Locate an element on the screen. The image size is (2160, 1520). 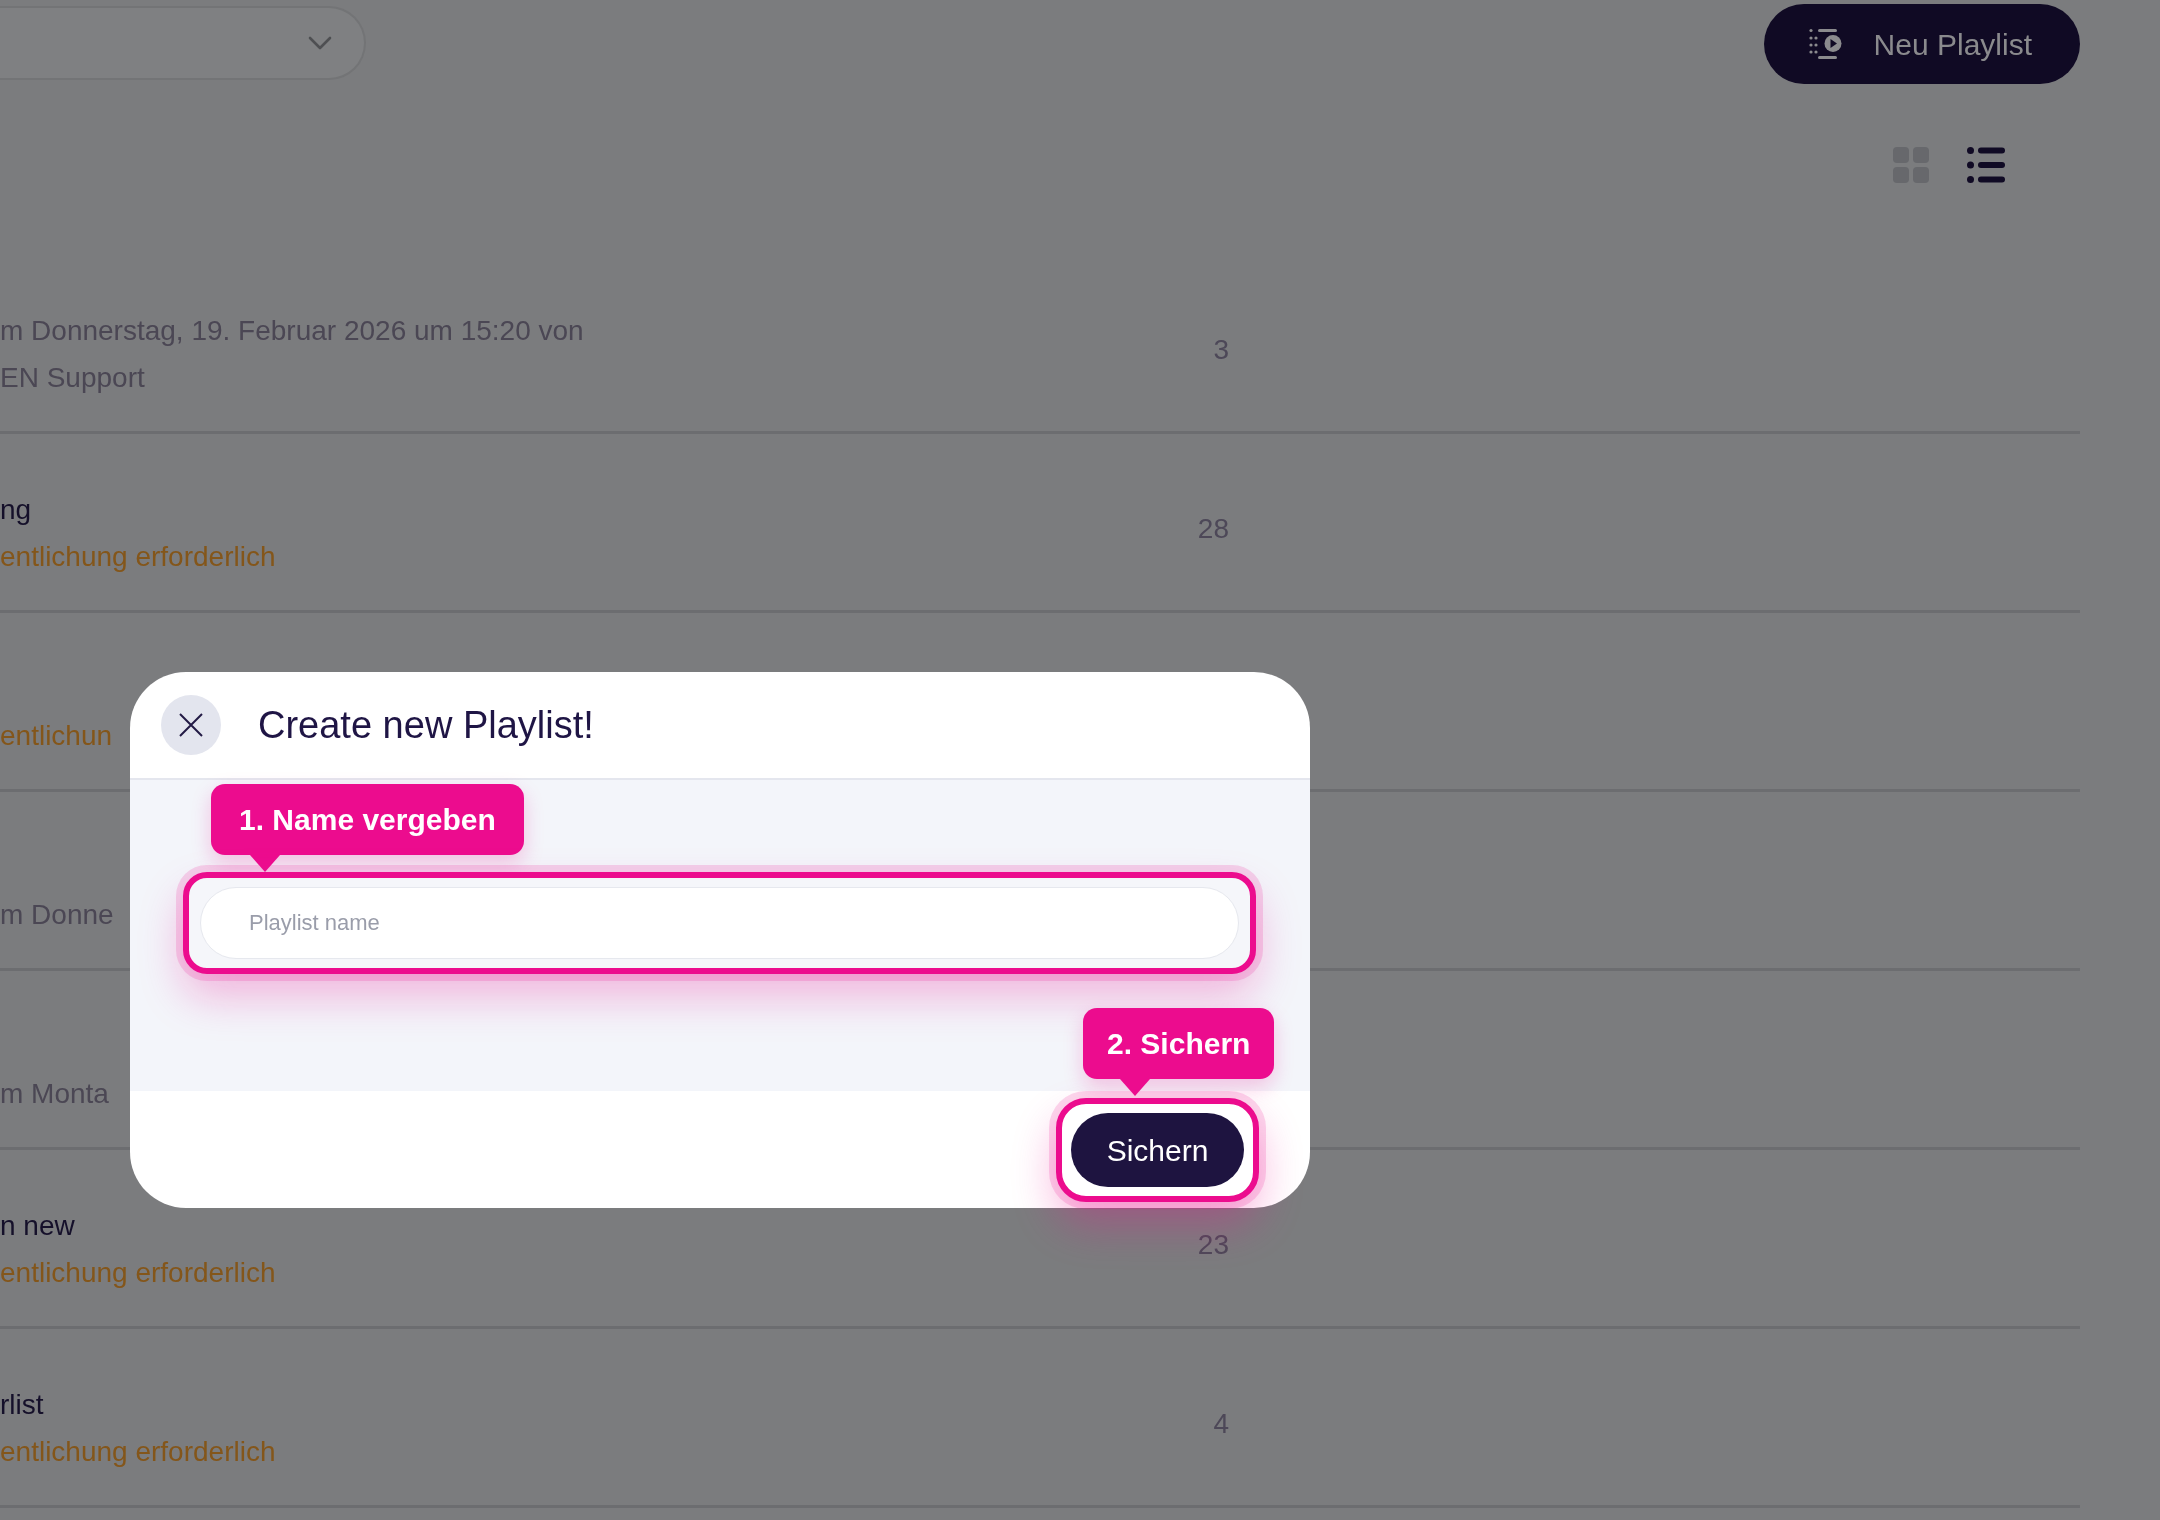
pointer-icon is located at coordinates (1135, 1087).